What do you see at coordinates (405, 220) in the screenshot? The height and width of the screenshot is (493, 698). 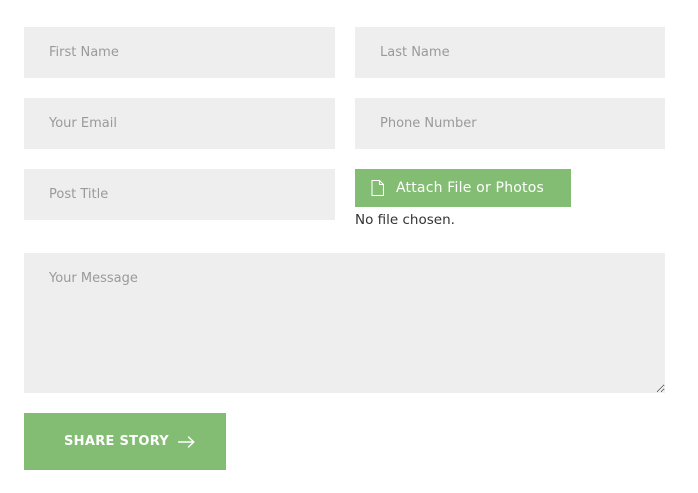 I see `file-status-text: No file chosen.` at bounding box center [405, 220].